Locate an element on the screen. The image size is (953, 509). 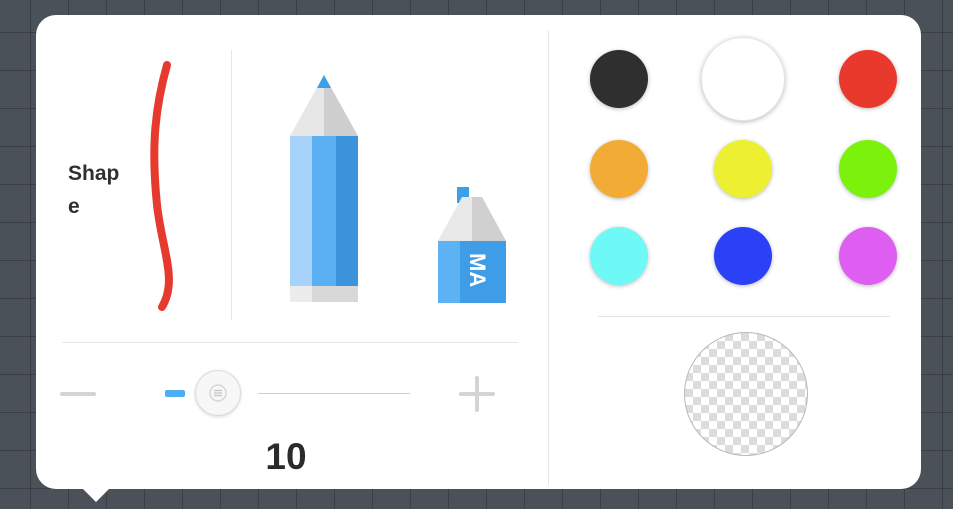
panel-divider is located at coordinates (548, 257).